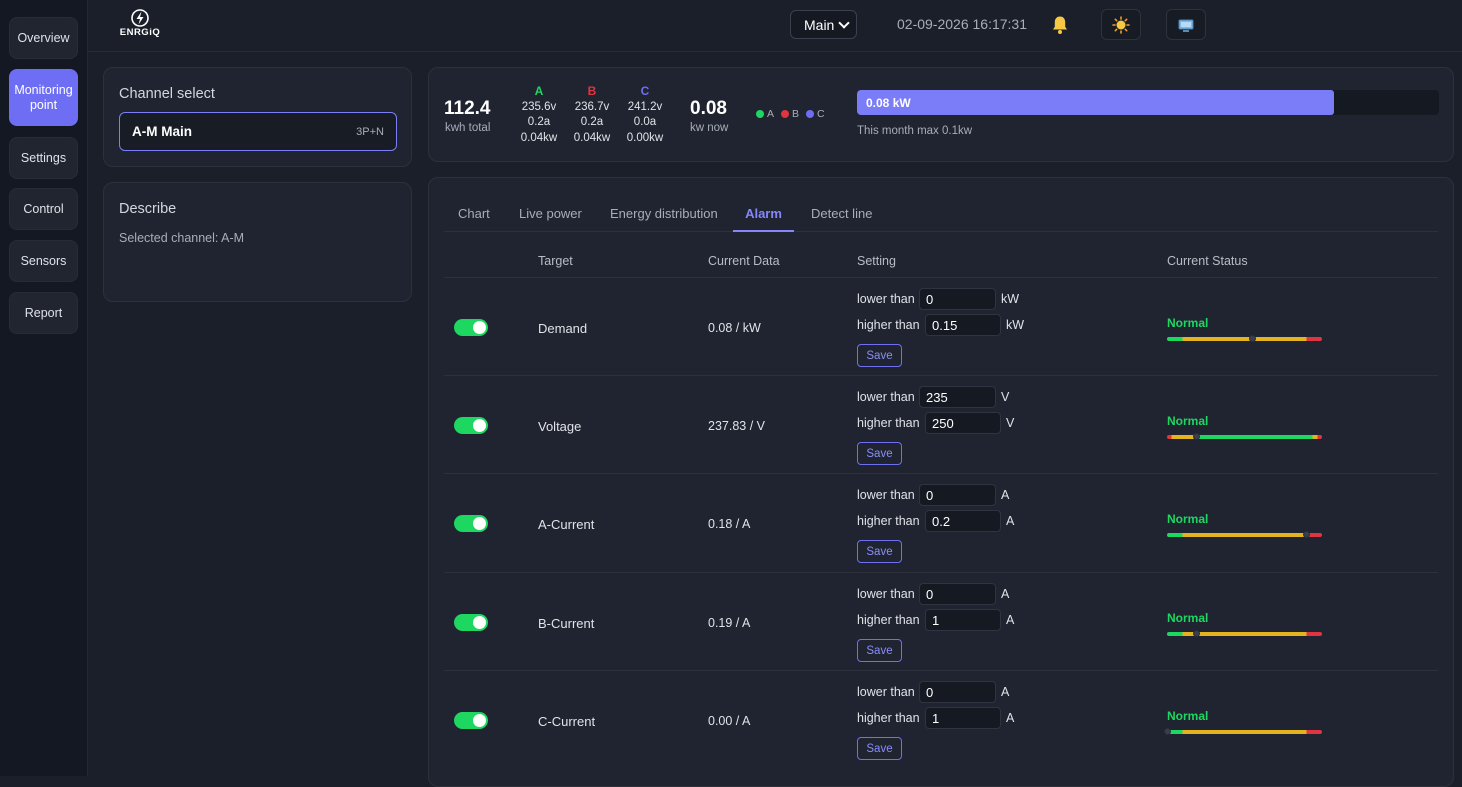 The width and height of the screenshot is (1462, 787). What do you see at coordinates (555, 261) in the screenshot?
I see `header-target: Target` at bounding box center [555, 261].